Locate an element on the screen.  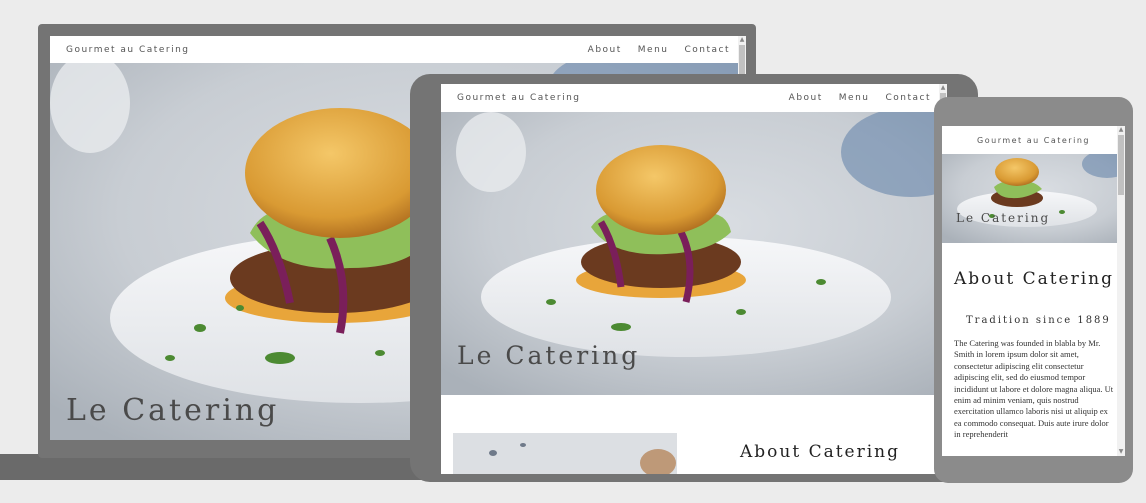
food-photo is located at coordinates (565, 453).